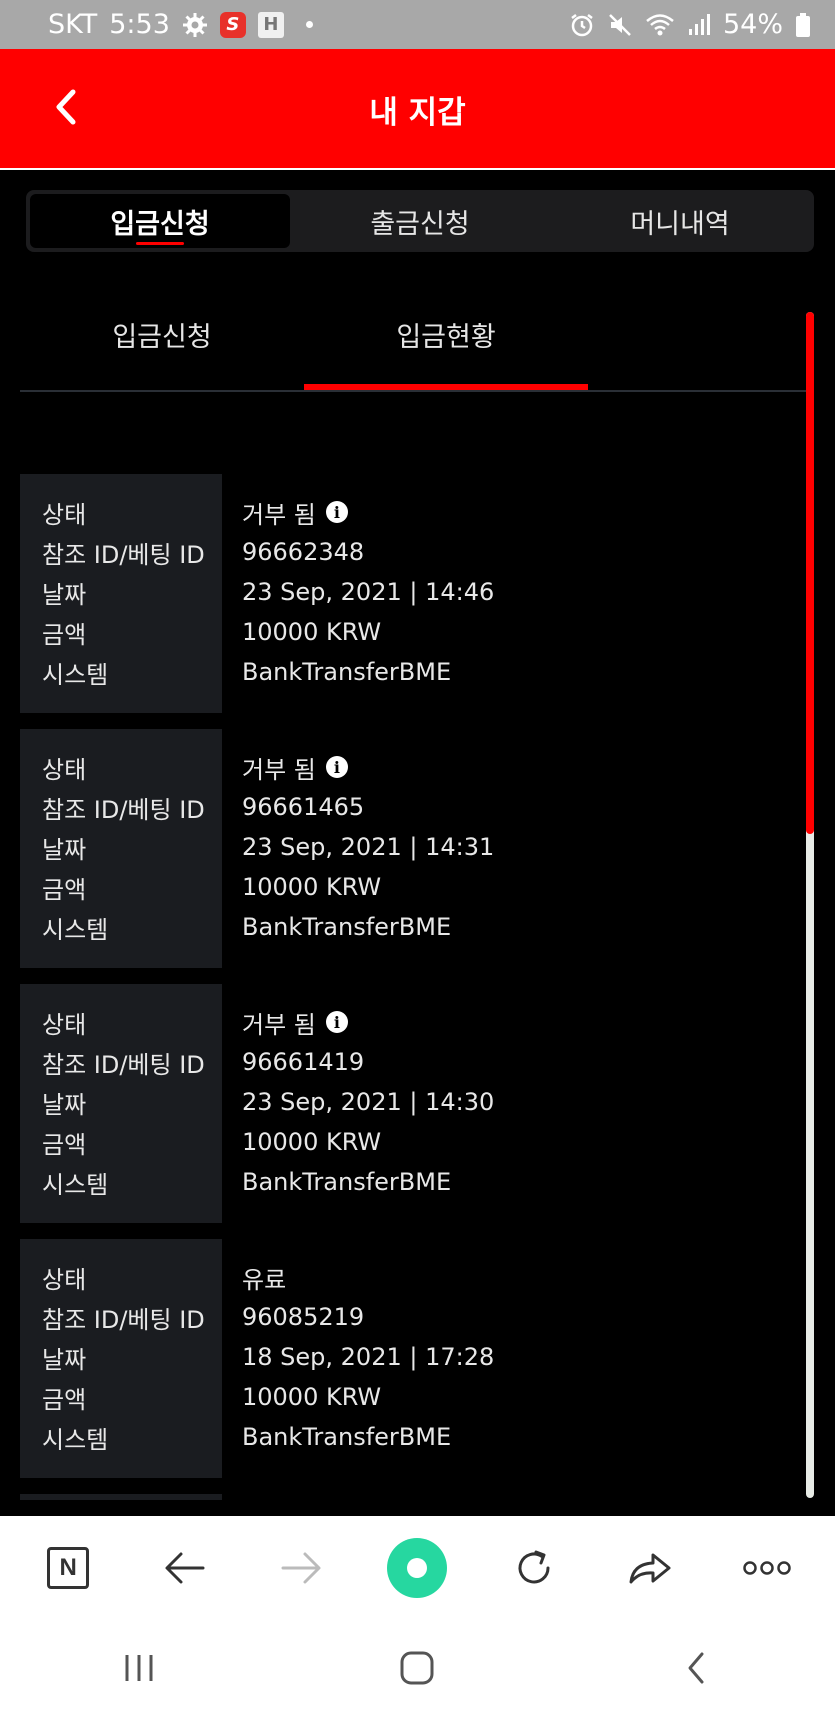 The image size is (835, 1716). Describe the element at coordinates (417, 24) in the screenshot. I see `status-bar: SKT 5:53 S H 54%` at that location.